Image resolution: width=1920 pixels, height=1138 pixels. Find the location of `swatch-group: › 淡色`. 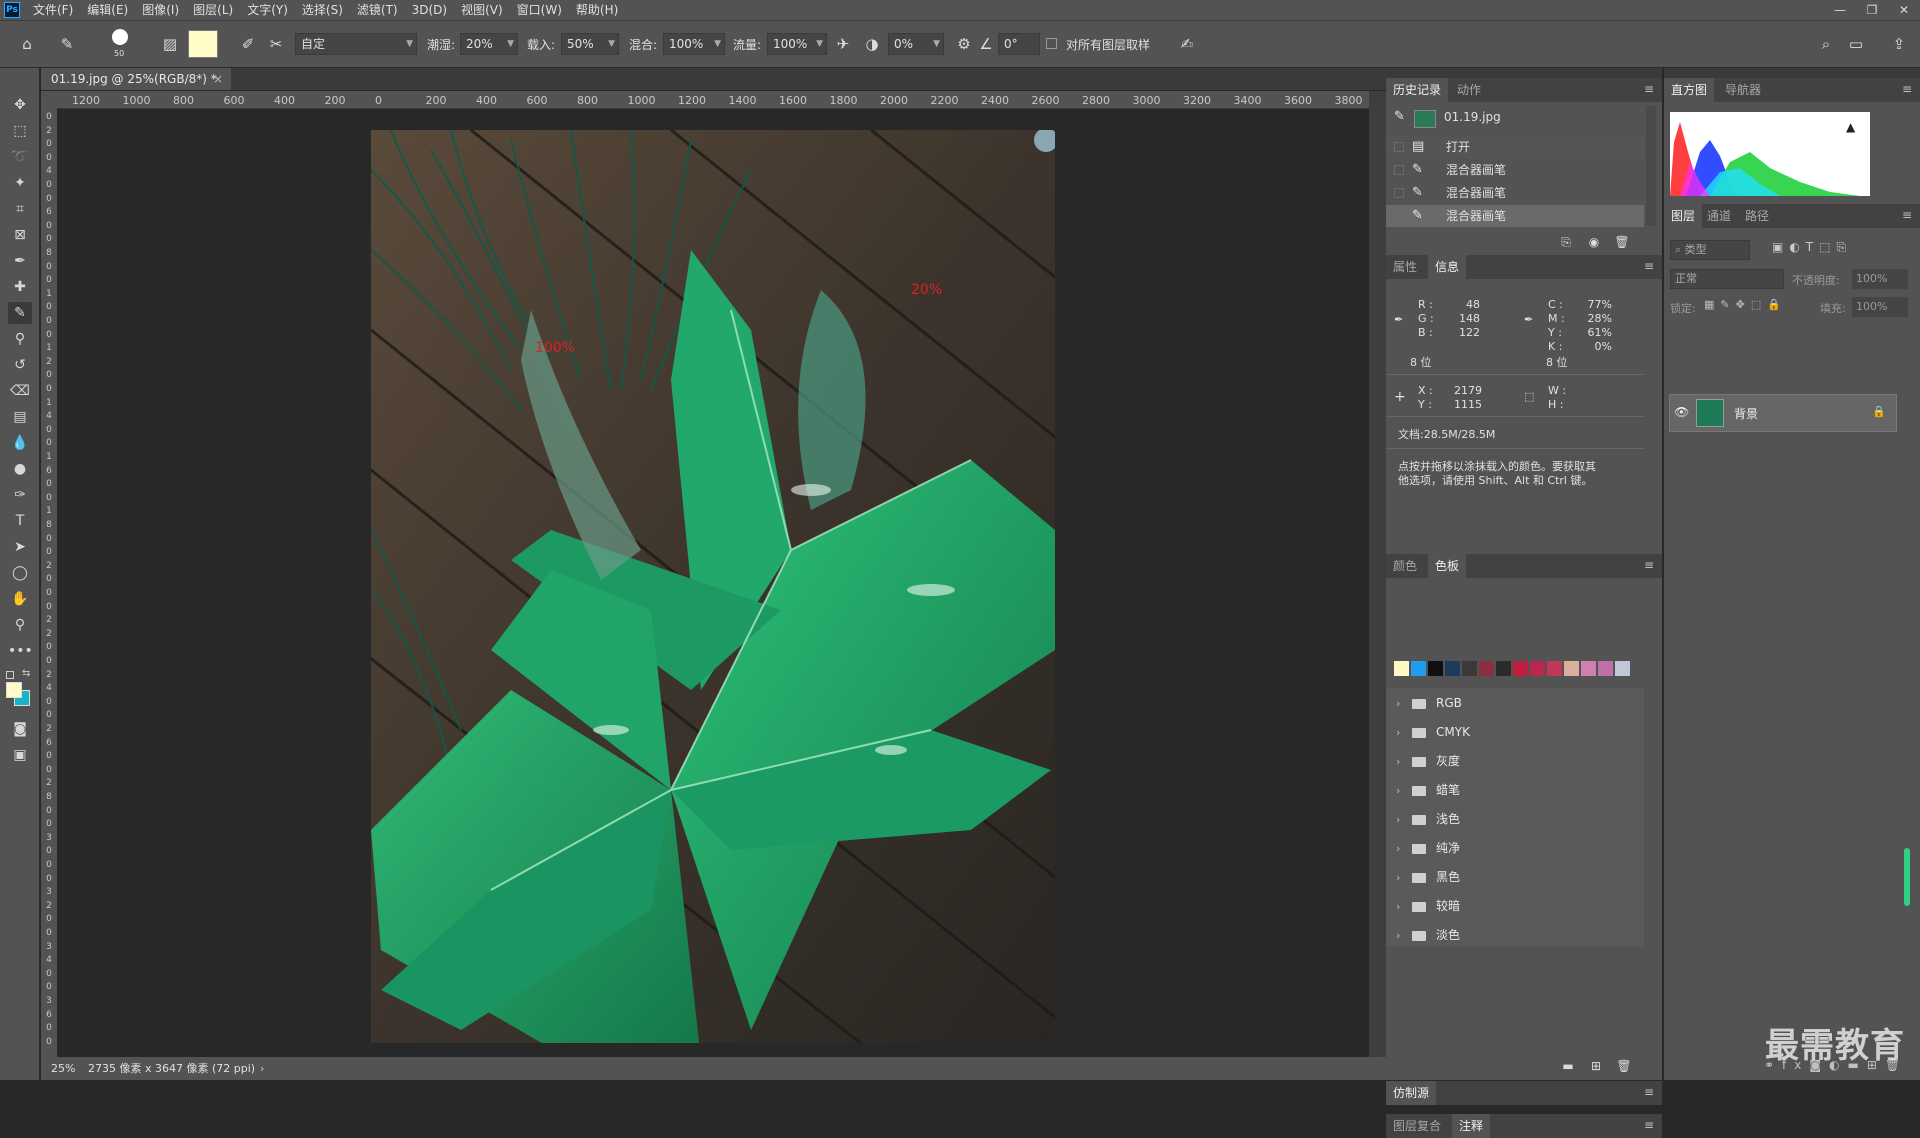

swatch-group: › 淡色 is located at coordinates (1515, 935).